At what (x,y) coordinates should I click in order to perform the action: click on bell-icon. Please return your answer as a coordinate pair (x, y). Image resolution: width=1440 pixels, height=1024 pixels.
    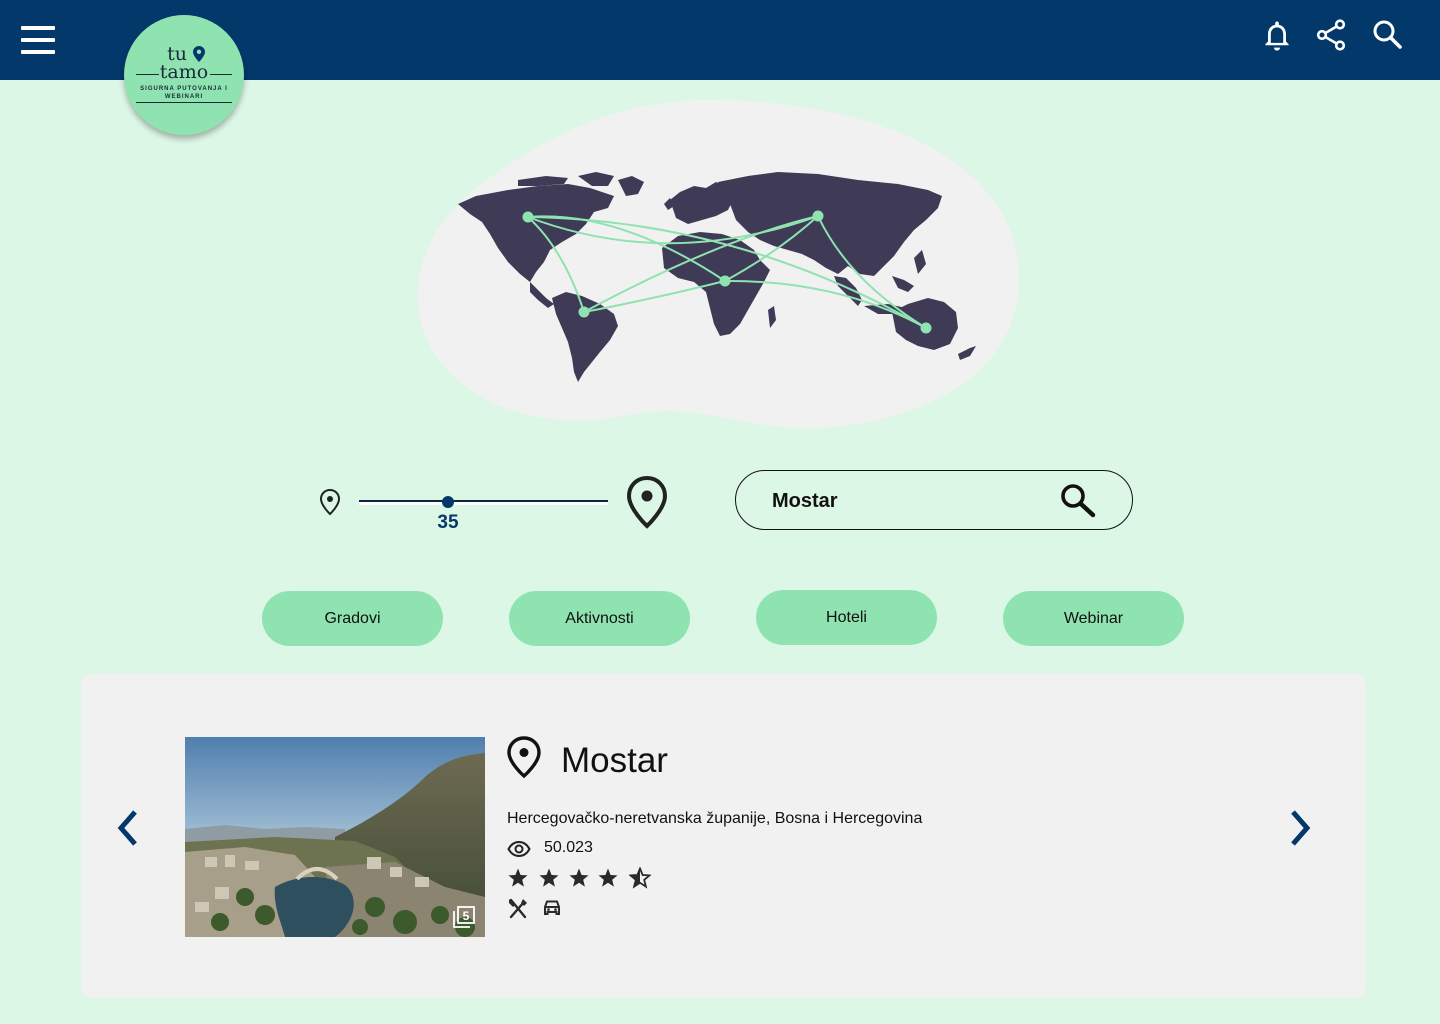
    Looking at the image, I should click on (1277, 35).